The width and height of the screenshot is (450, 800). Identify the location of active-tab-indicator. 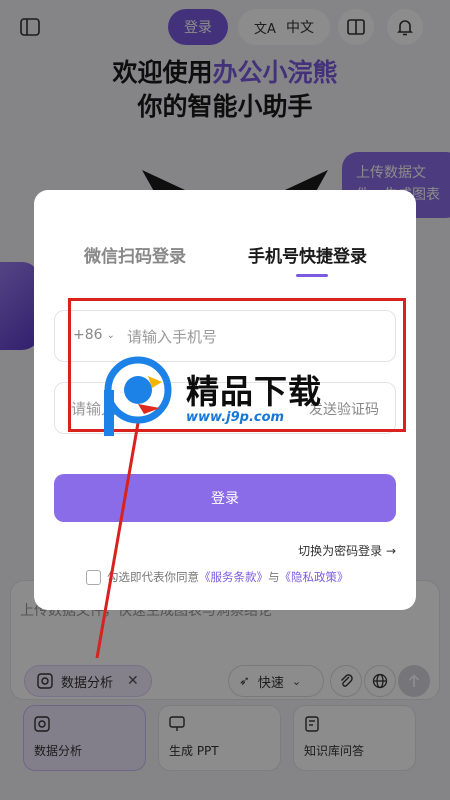
(312, 275).